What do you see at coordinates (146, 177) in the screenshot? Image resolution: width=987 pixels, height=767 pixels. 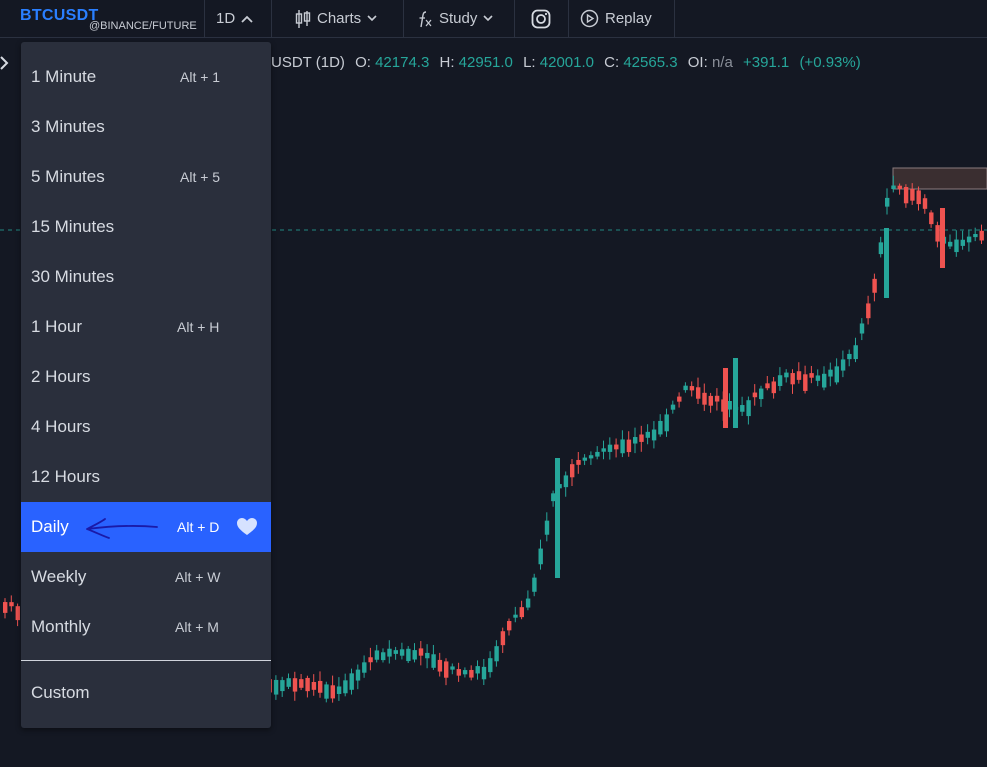 I see `menu-item-5-minutes: 5 Minutes Alt + 5` at bounding box center [146, 177].